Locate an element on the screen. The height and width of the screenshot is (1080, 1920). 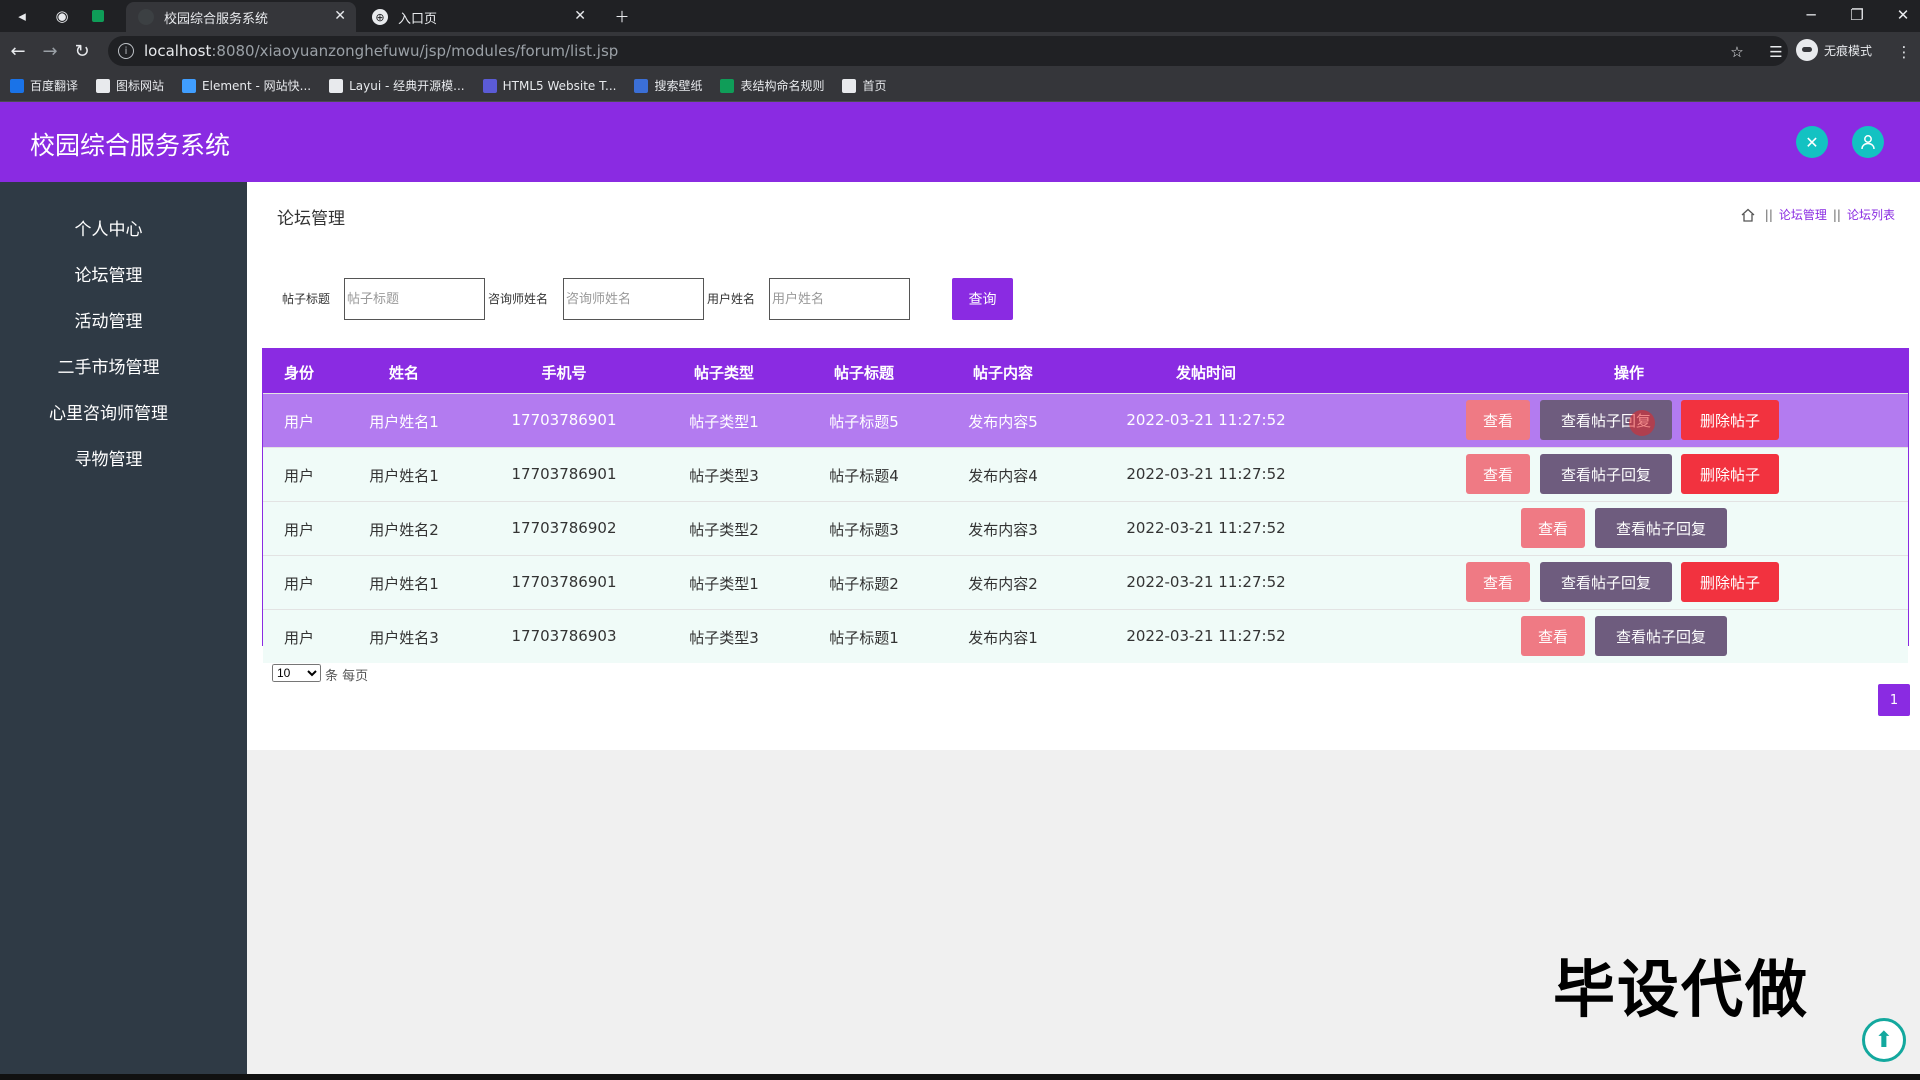
incognito-icon is located at coordinates (1807, 50).